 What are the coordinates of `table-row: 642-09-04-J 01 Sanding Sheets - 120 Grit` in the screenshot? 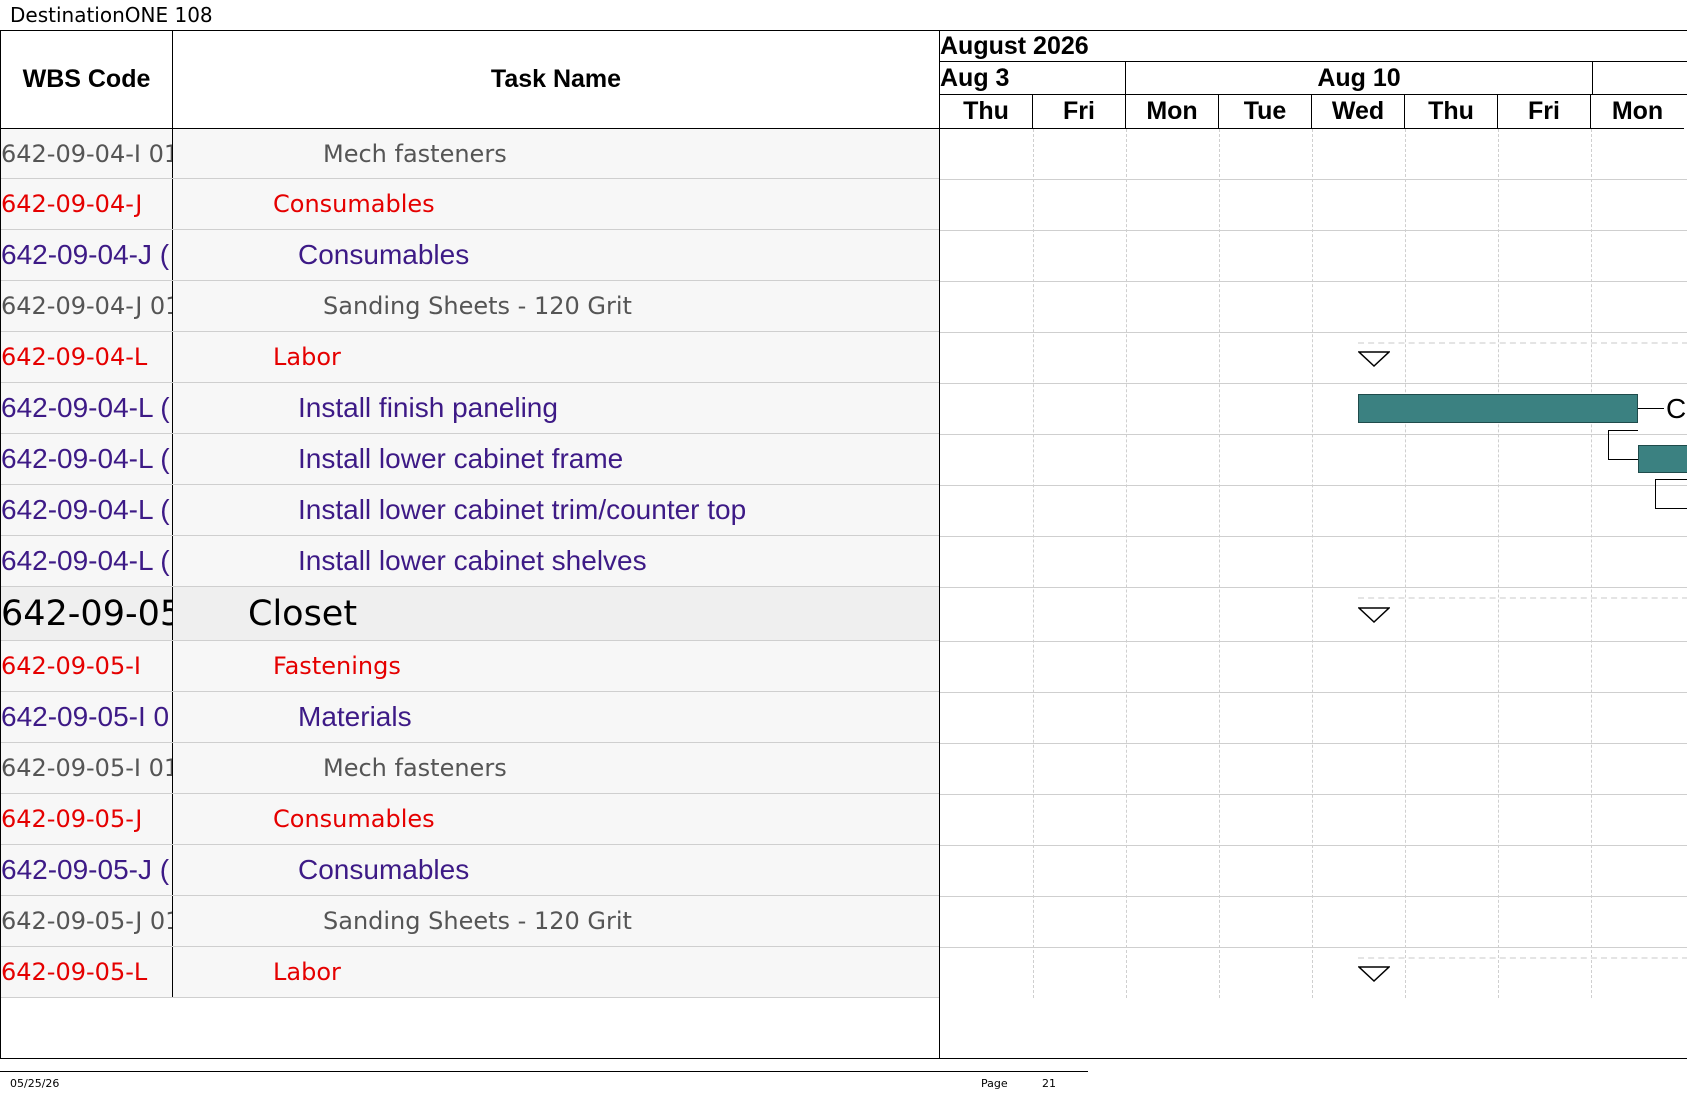 It's located at (470, 306).